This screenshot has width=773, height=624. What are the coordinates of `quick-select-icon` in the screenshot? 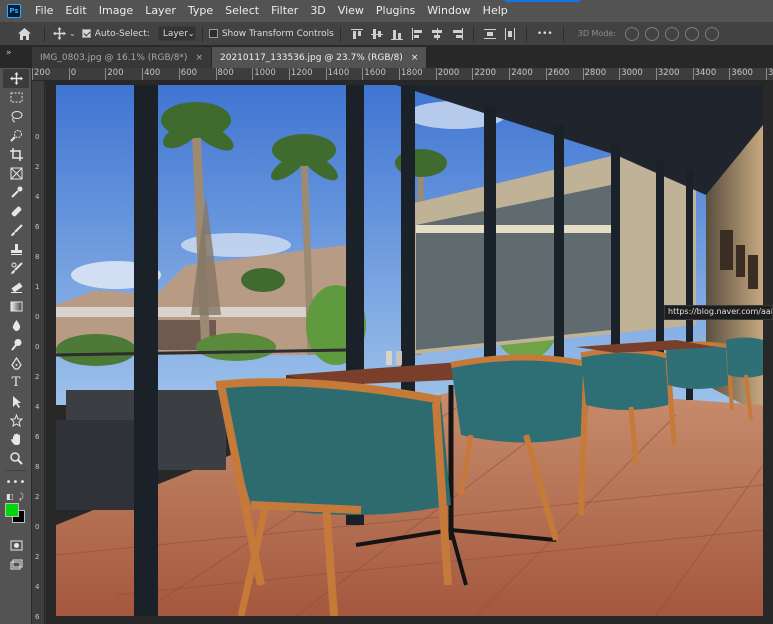 It's located at (15, 136).